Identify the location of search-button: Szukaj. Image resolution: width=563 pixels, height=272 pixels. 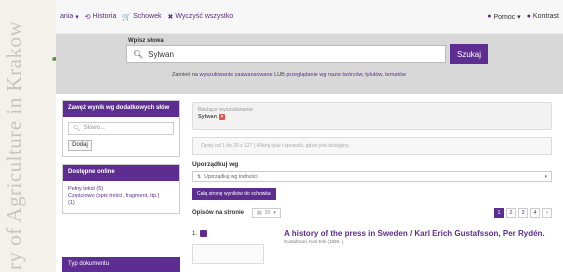
(469, 54).